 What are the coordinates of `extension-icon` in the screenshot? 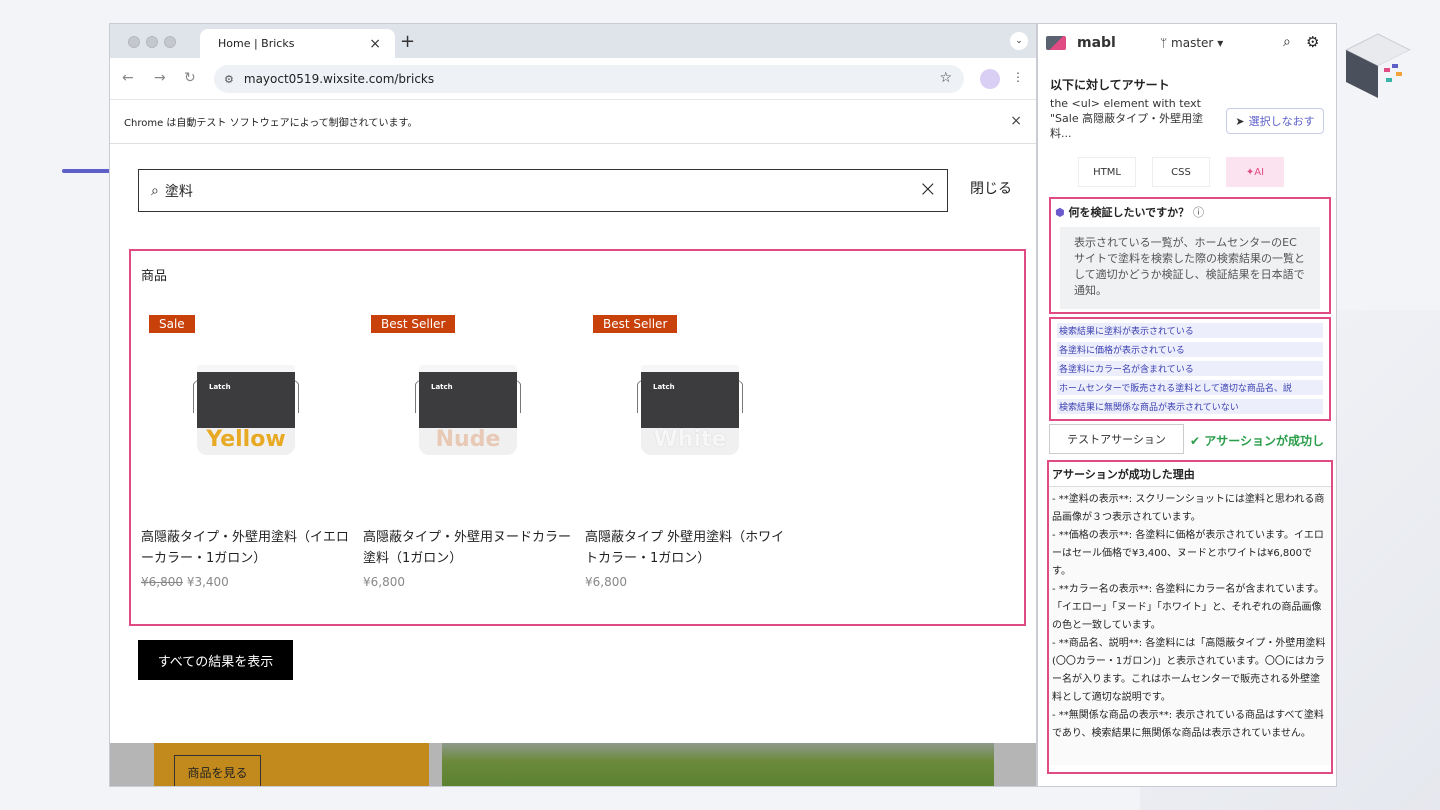 It's located at (990, 79).